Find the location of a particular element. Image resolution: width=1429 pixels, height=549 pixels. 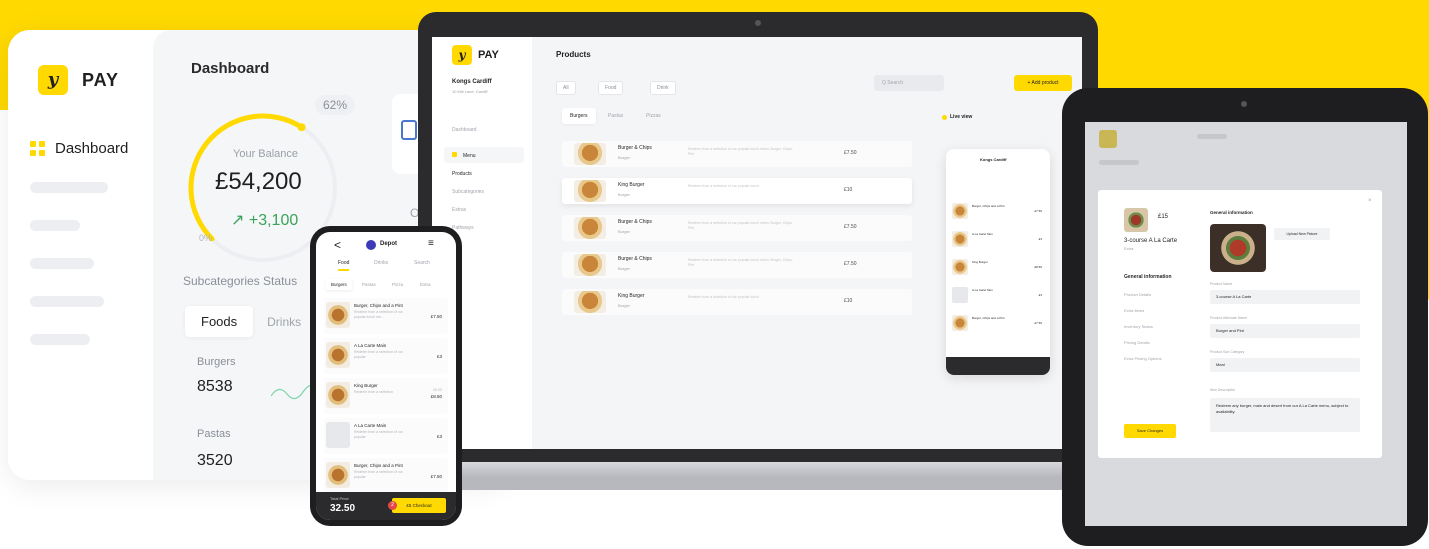

list-item: A La Carte Mon £3 is located at coordinates (998, 296).